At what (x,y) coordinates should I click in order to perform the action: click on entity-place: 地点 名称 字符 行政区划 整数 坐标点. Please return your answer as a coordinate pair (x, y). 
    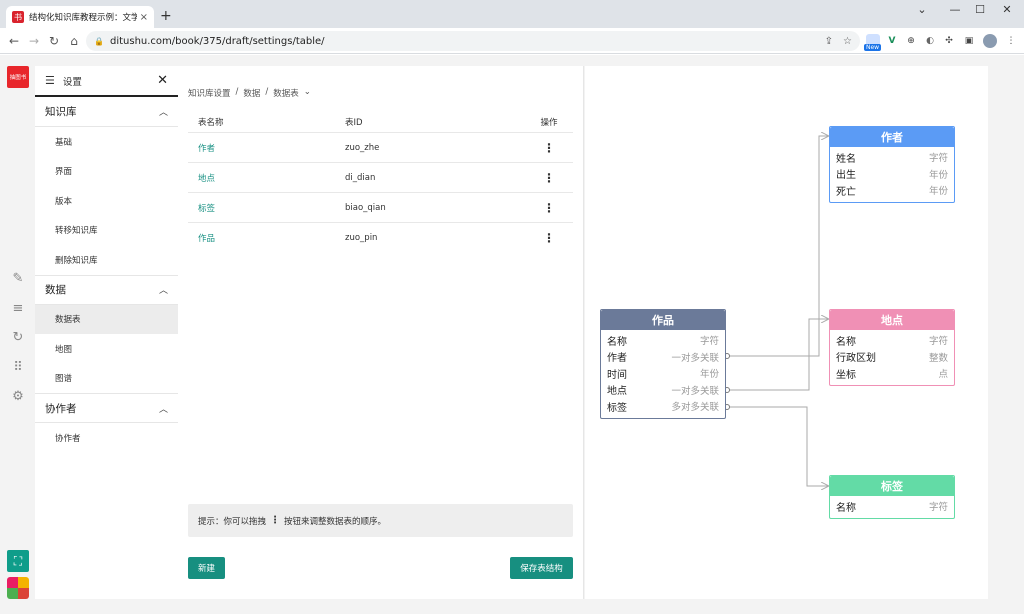
    Looking at the image, I should click on (892, 347).